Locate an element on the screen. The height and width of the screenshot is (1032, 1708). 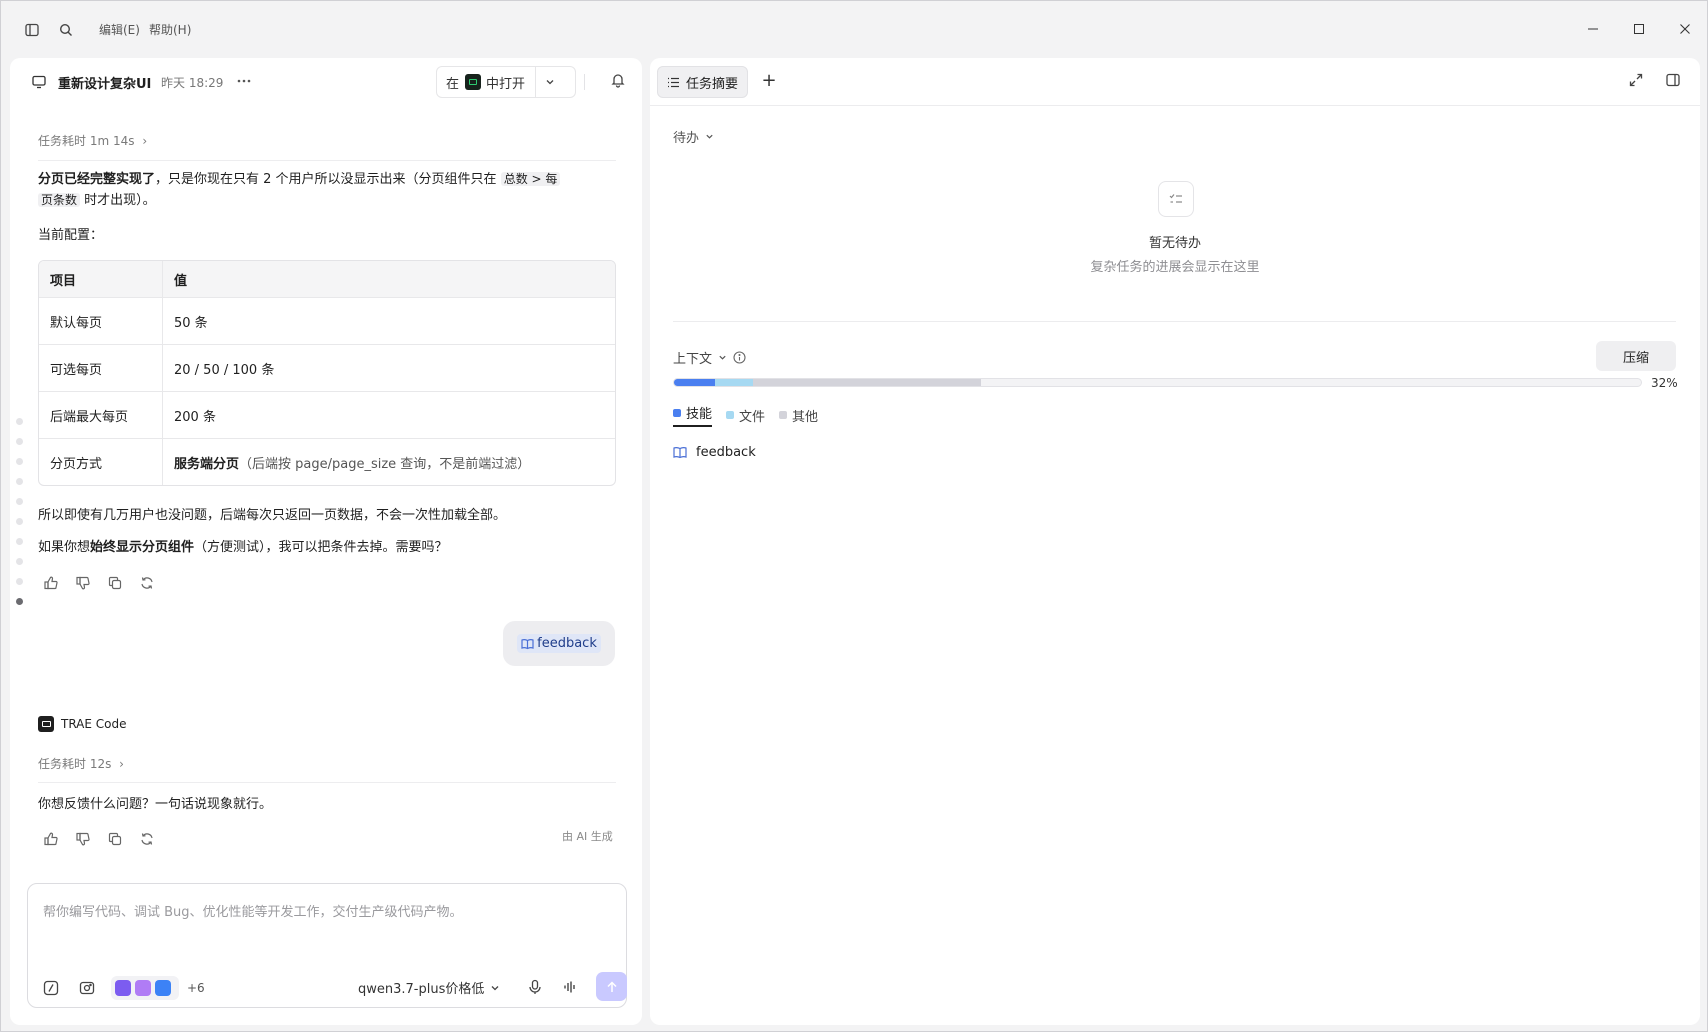
send-button is located at coordinates (611, 986).